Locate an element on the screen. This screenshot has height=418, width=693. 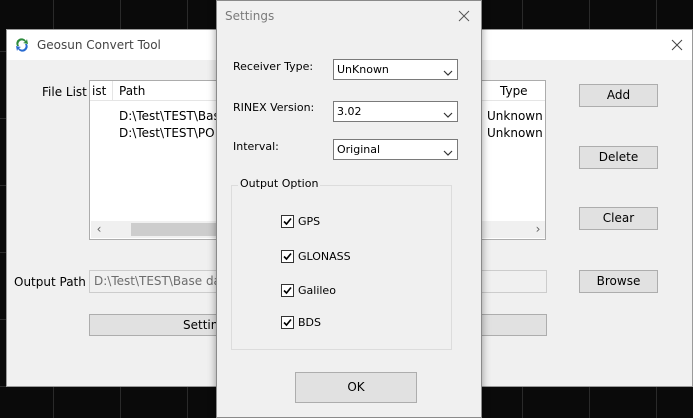
scroll-left-icon: ‹ is located at coordinates (99, 229).